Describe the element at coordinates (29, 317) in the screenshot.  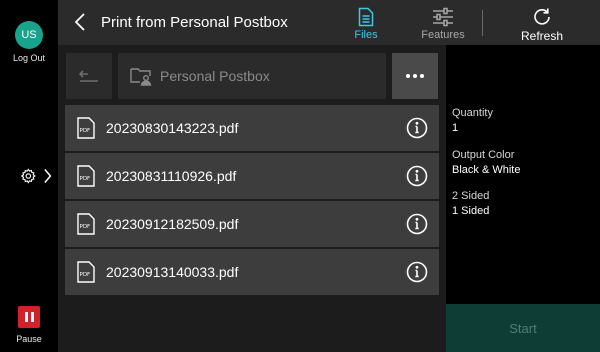
I see `pause-button` at that location.